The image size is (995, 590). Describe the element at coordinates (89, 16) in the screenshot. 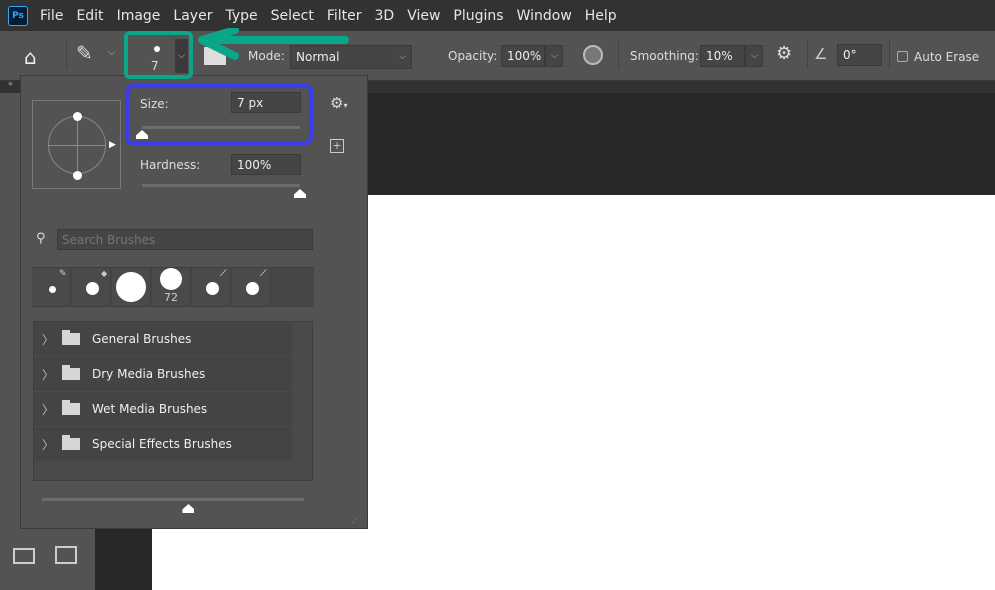

I see `menu-edit: Edit` at that location.